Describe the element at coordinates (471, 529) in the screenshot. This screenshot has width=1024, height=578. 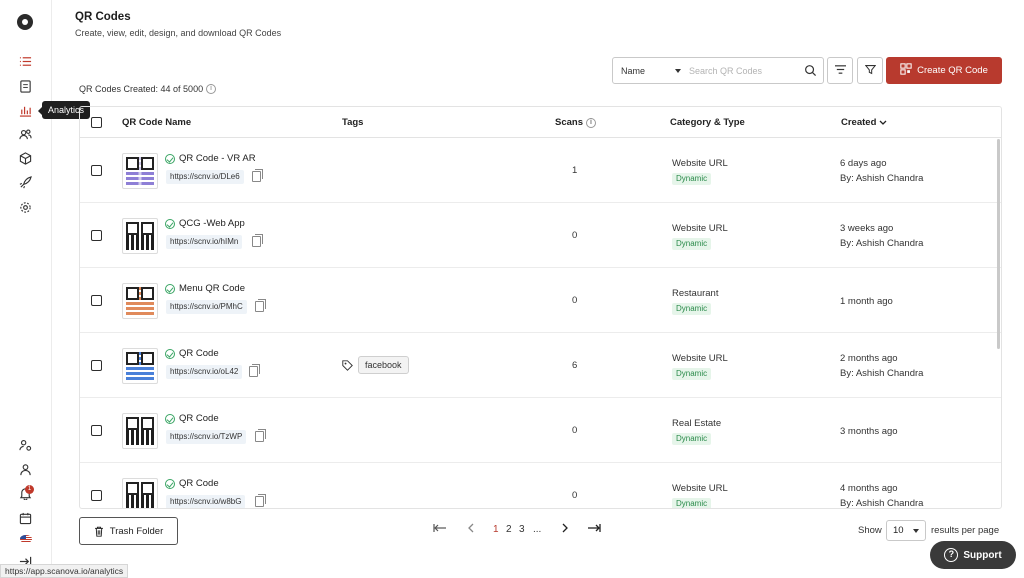
I see `prev-page-icon` at that location.